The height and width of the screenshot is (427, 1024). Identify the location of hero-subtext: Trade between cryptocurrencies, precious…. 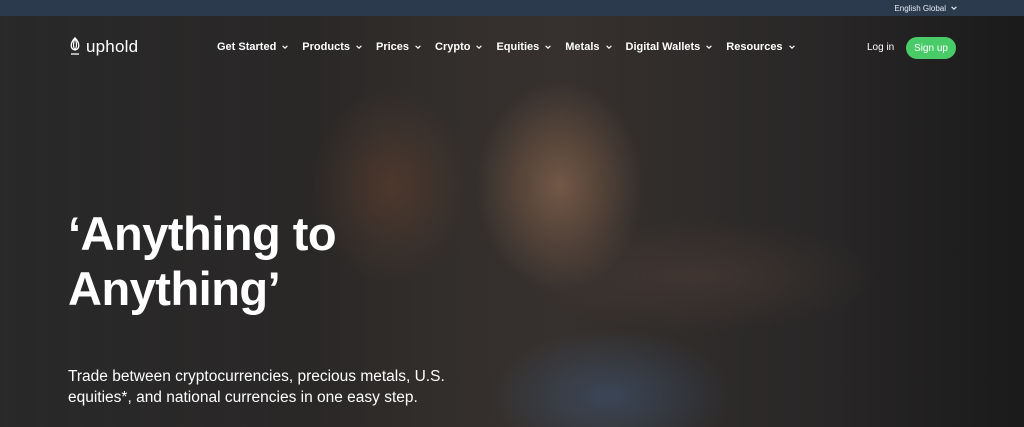
(256, 387).